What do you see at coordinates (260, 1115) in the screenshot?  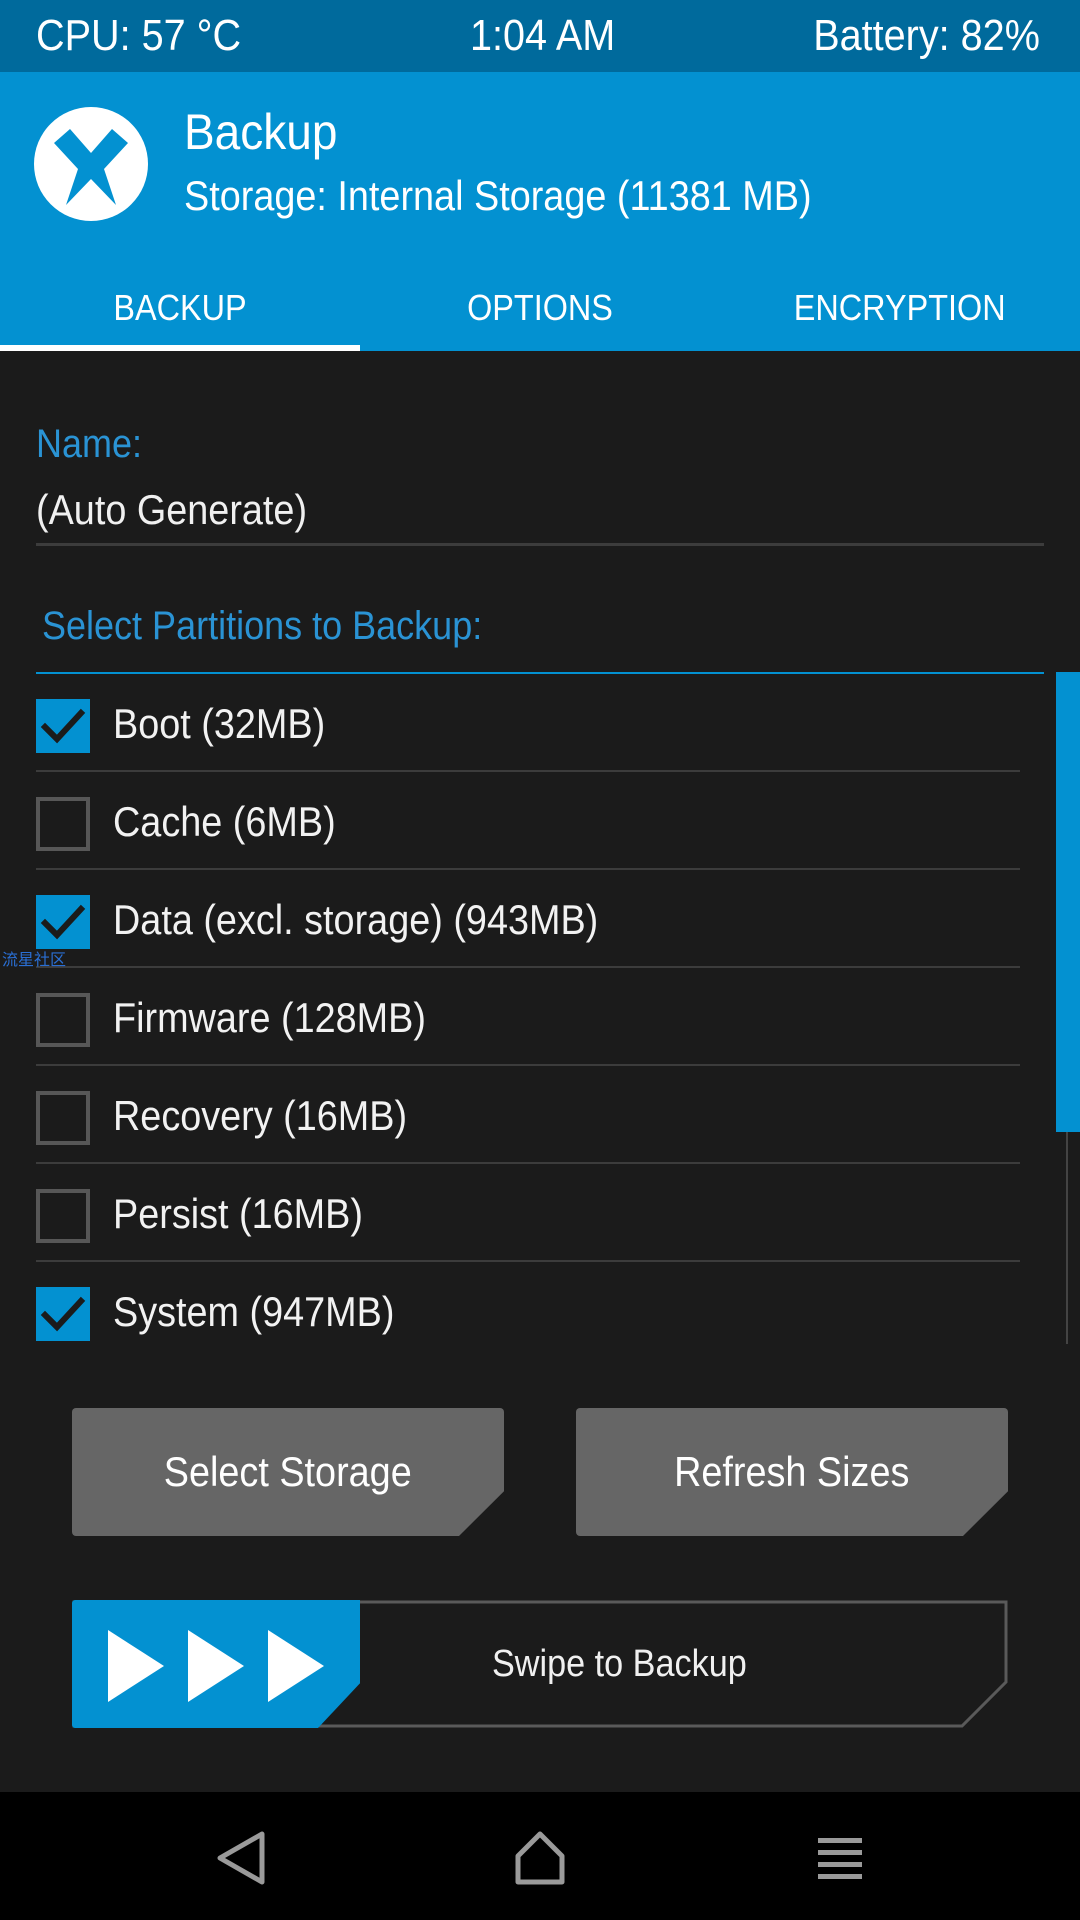 I see `partition-label: Recovery (16MB)` at bounding box center [260, 1115].